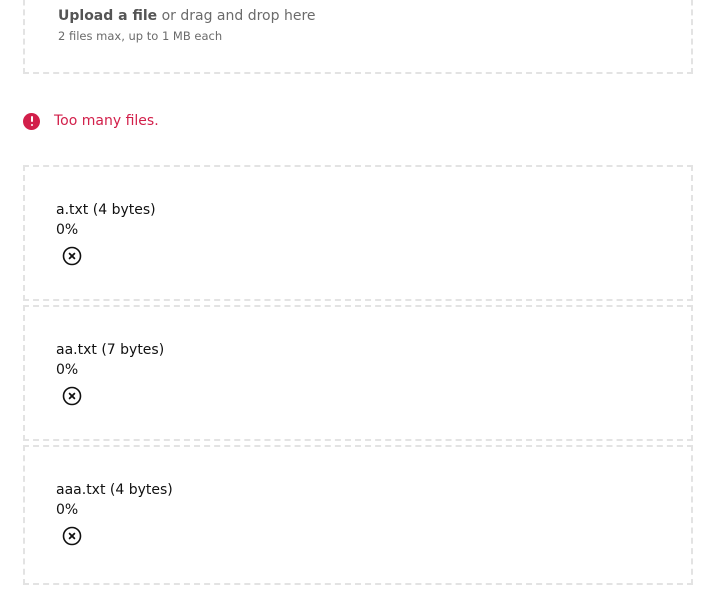  What do you see at coordinates (140, 36) in the screenshot?
I see `upload-constraints: 2 files max, up to 1 MB each` at bounding box center [140, 36].